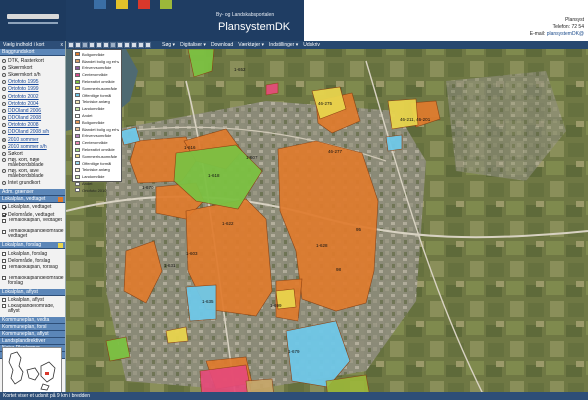 The width and height of the screenshot is (588, 400). I want to click on layer-option: Temalokalplandelområde, forslag, so click(33, 281).